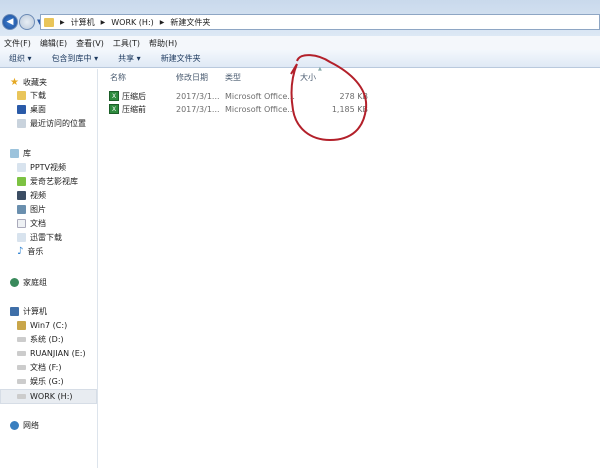  I want to click on red-circle-annotation, so click(329, 98).